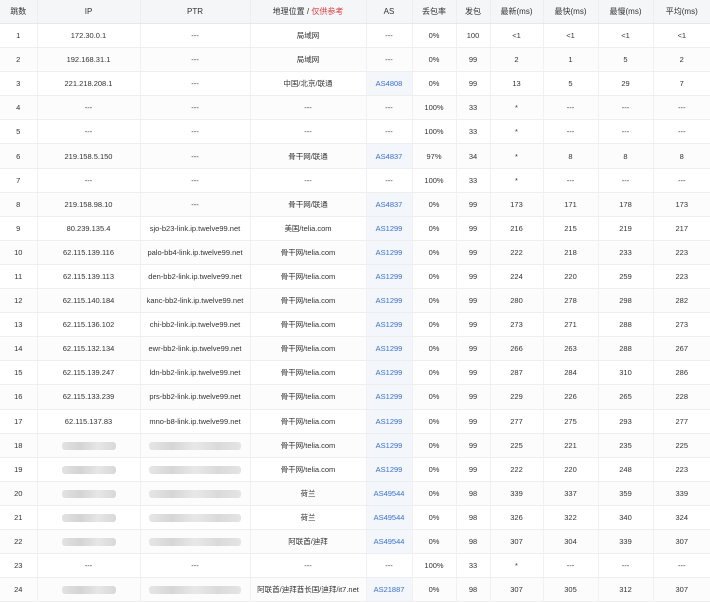  Describe the element at coordinates (626, 277) in the screenshot. I see `cell-worst: 259` at that location.